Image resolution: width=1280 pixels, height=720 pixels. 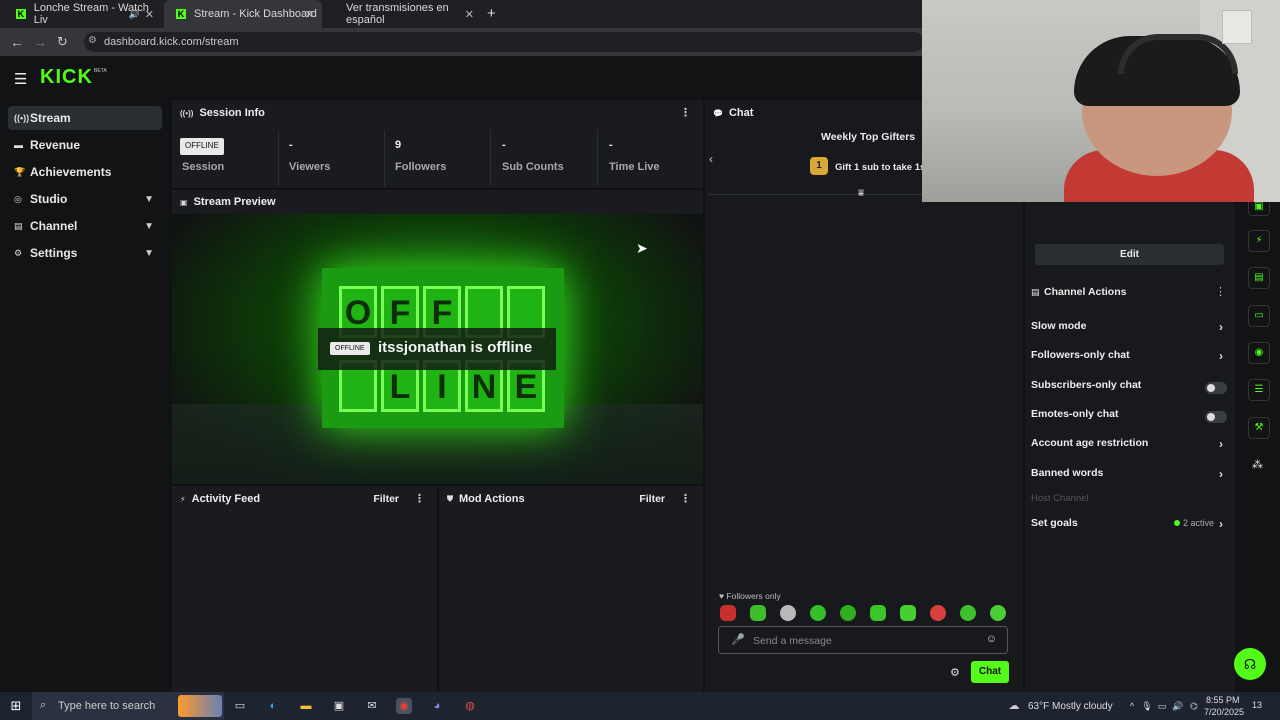 I want to click on webcam-overlay, so click(x=1101, y=101).